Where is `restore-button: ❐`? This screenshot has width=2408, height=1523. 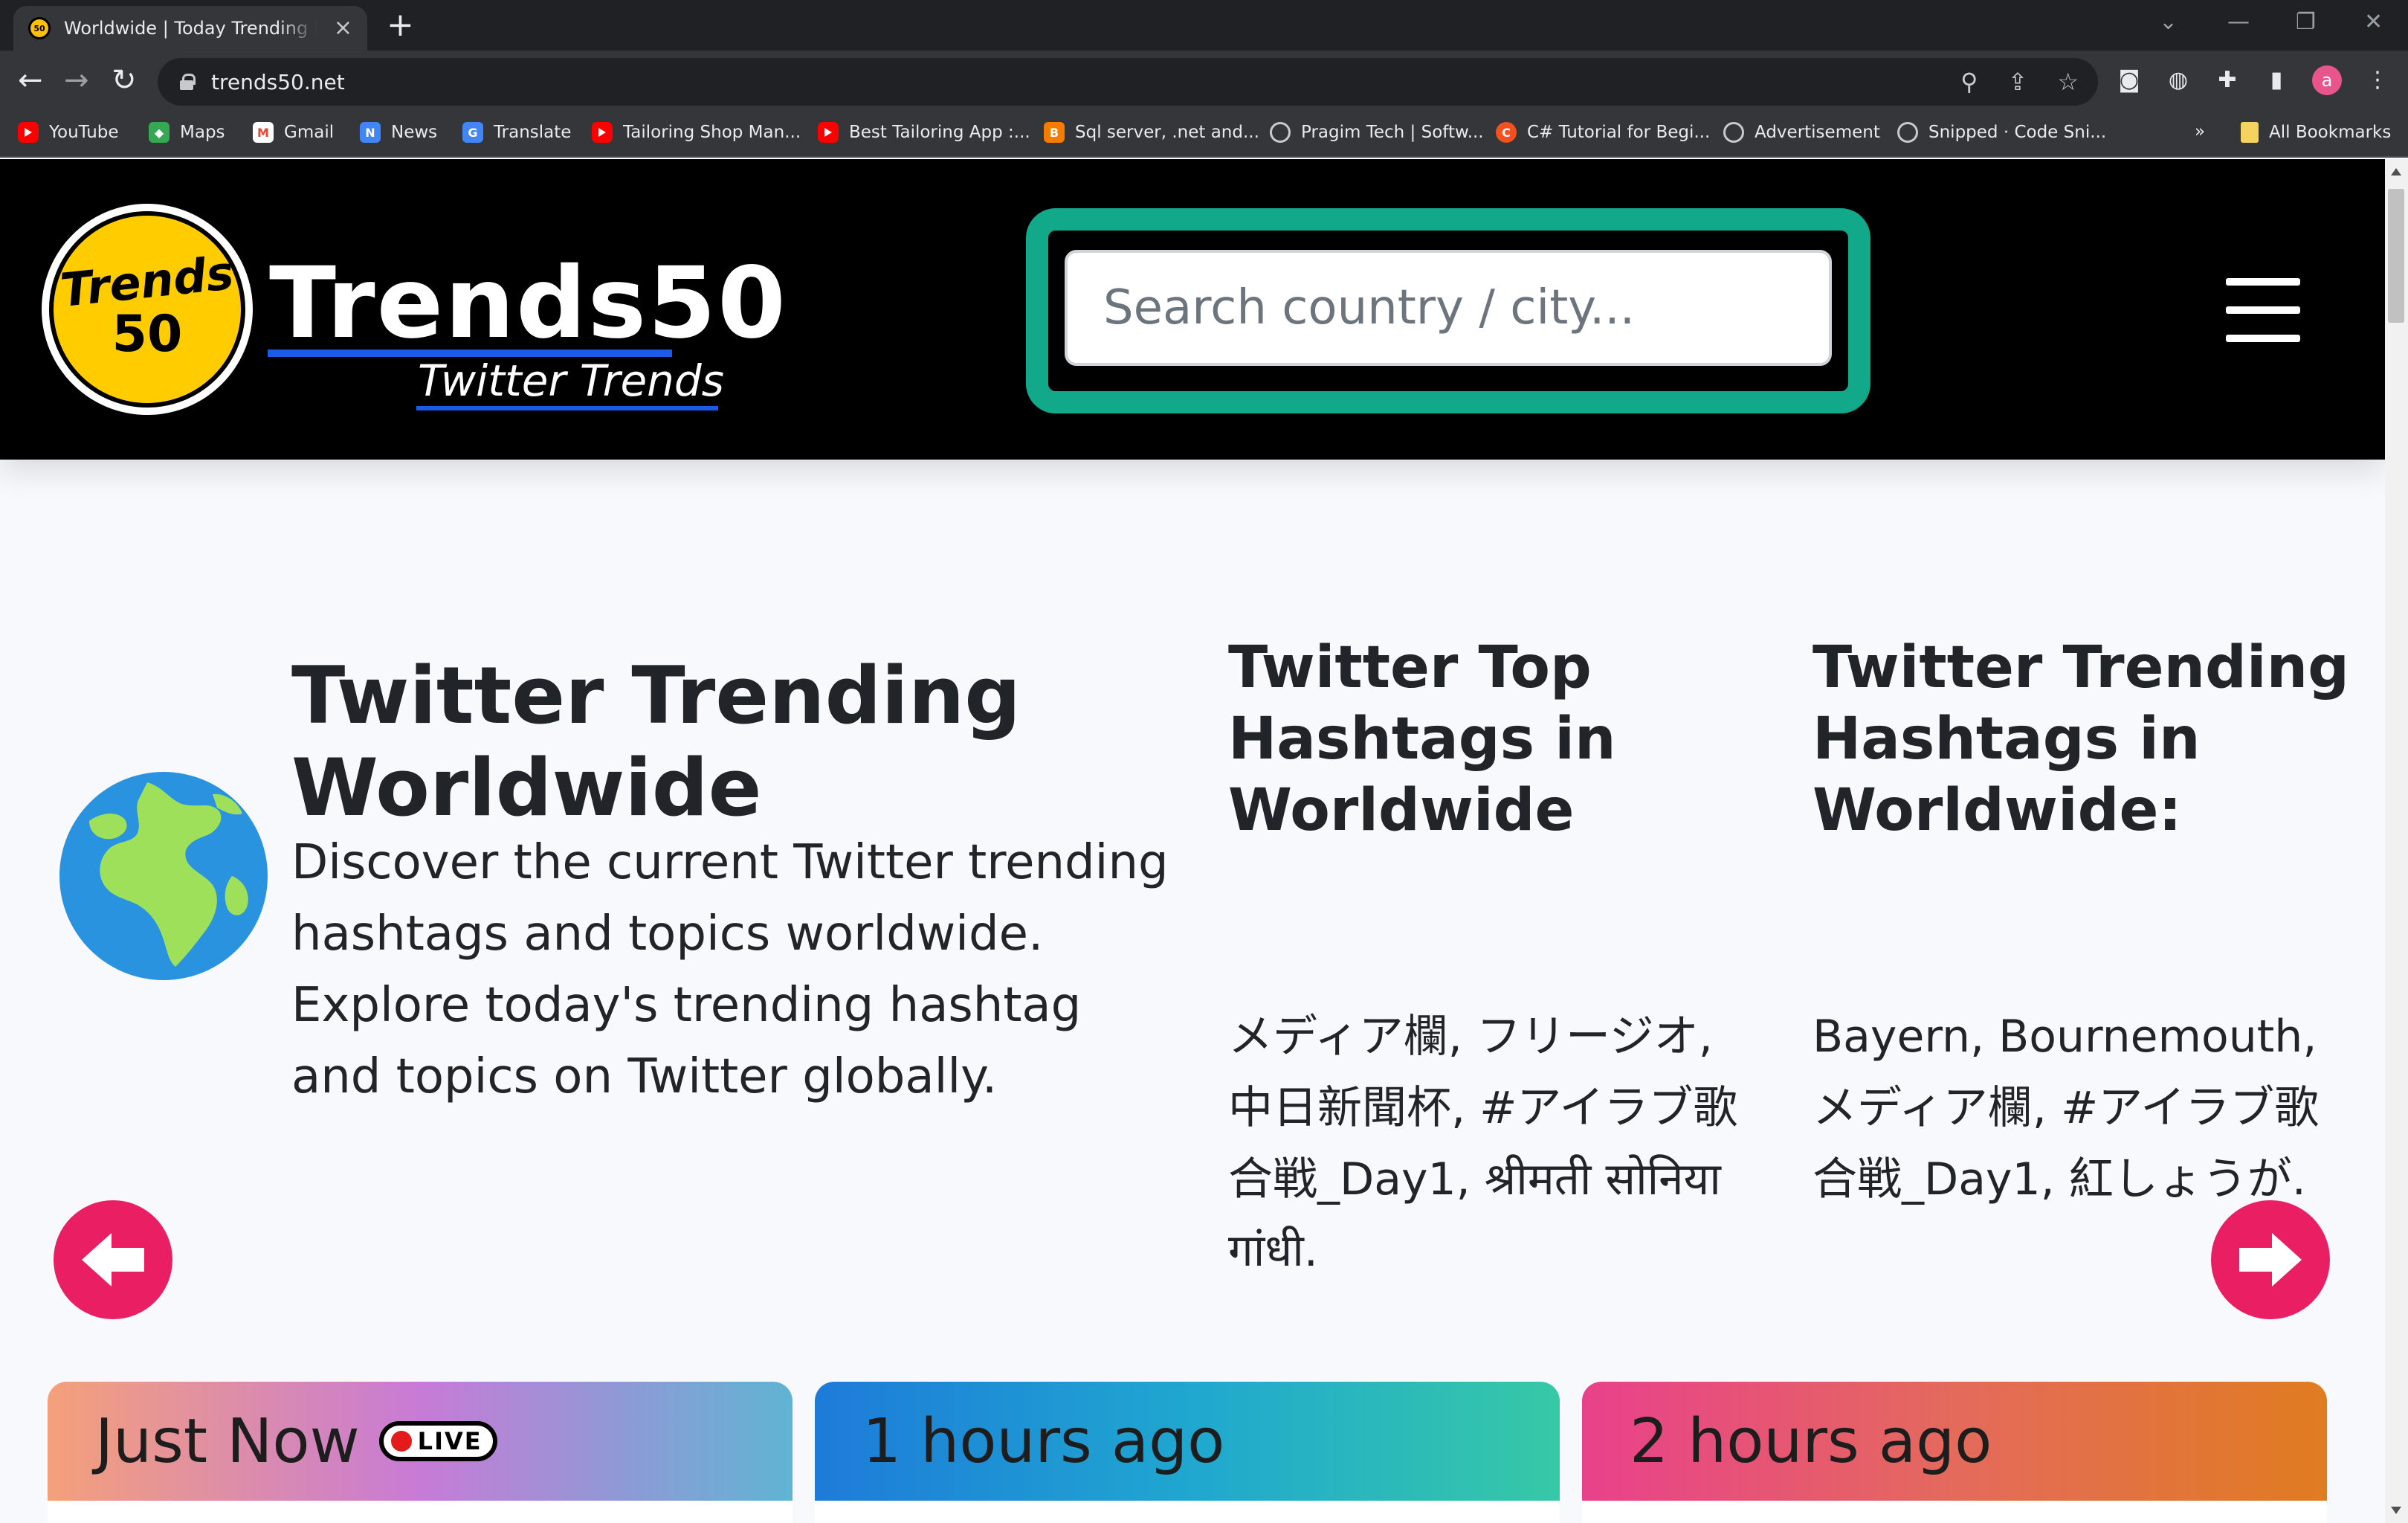 restore-button: ❐ is located at coordinates (2306, 22).